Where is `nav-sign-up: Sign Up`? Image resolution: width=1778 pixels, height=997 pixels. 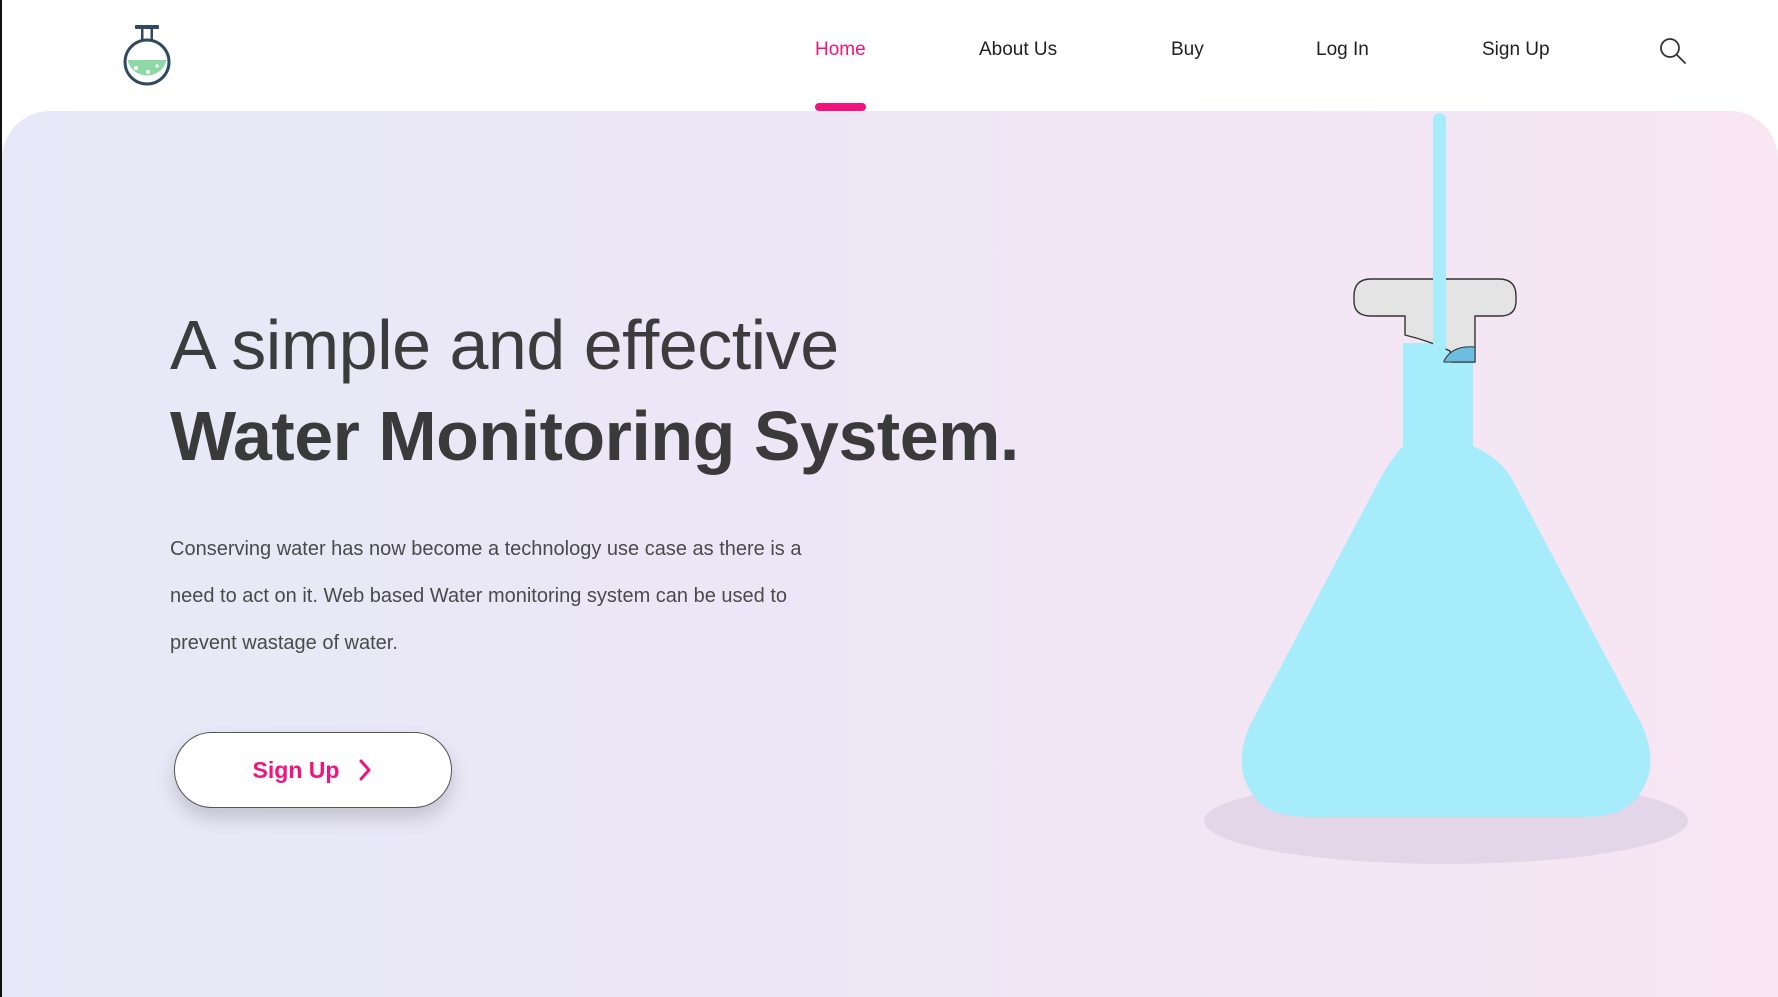 nav-sign-up: Sign Up is located at coordinates (1516, 50).